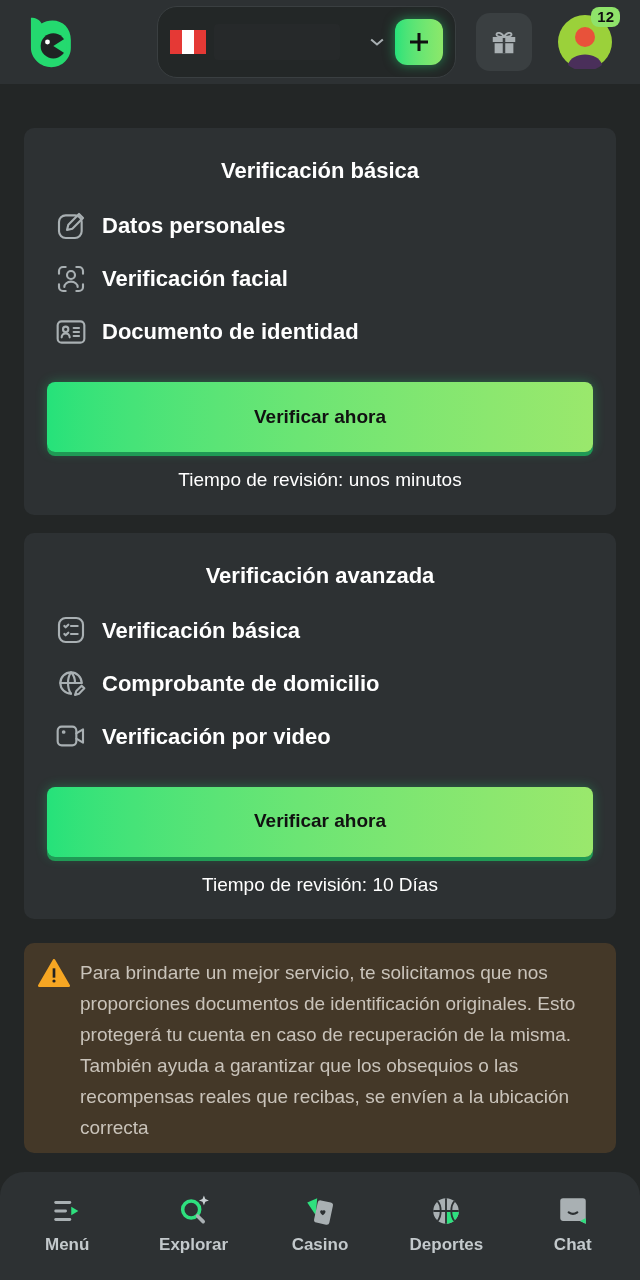 Image resolution: width=640 pixels, height=1280 pixels. Describe the element at coordinates (328, 1050) in the screenshot. I see `warning-text: Para brindarte un mejor servicio, te solicitamos que nos proporciones documentos de identificación originales. Esto protegerá tu cuenta en caso de recuperación de la misma. También ayuda a garantizar que los obsequios o las recompensas reales que recibas, se envíen a la ubicación correcta` at that location.